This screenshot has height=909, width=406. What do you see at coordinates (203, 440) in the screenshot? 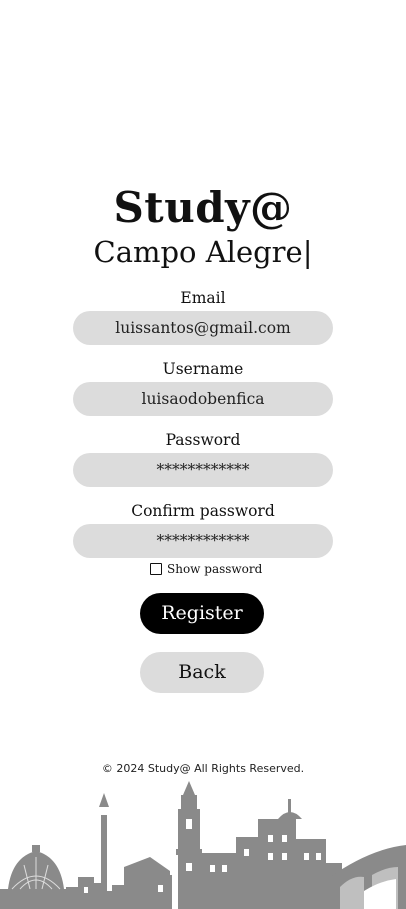
I see `password-label: Password` at bounding box center [203, 440].